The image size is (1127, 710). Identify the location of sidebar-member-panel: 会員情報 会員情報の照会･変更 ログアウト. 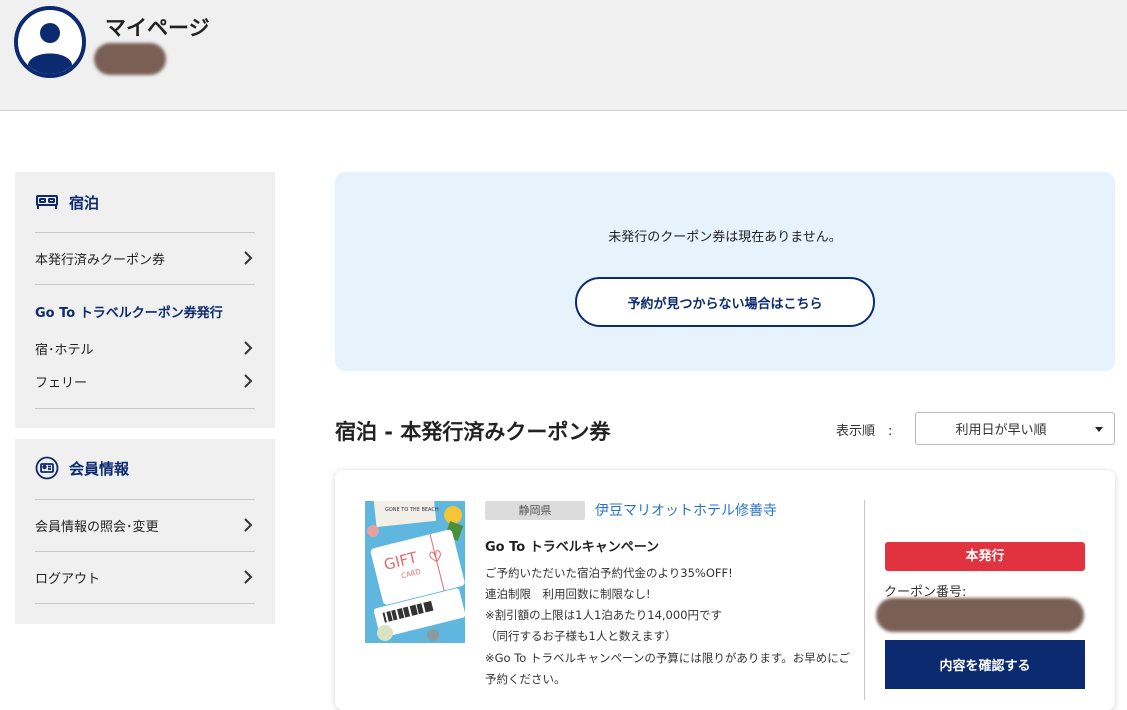
(145, 531).